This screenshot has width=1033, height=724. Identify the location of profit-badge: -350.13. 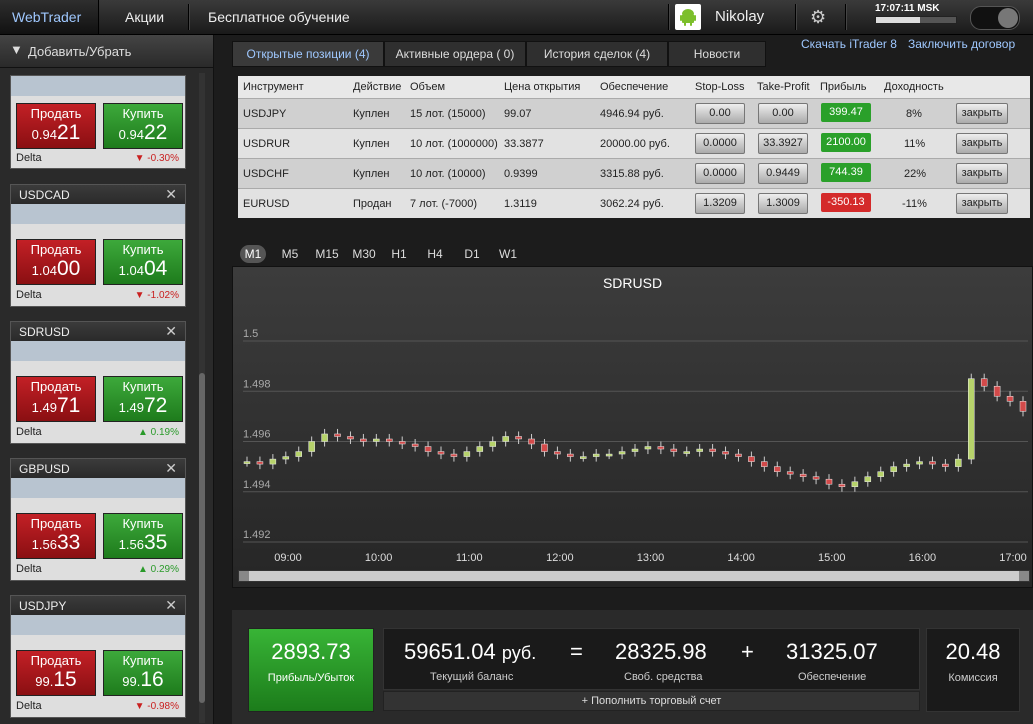
(846, 202).